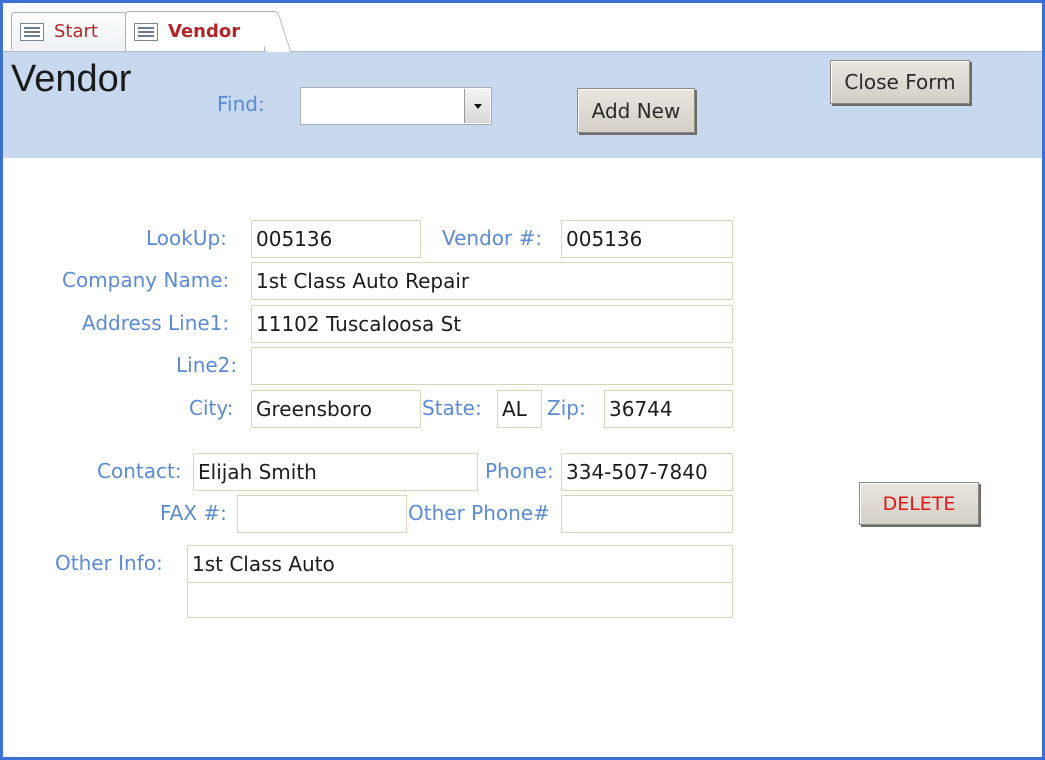 The height and width of the screenshot is (760, 1045). What do you see at coordinates (668, 409) in the screenshot?
I see `zip-field: 36744` at bounding box center [668, 409].